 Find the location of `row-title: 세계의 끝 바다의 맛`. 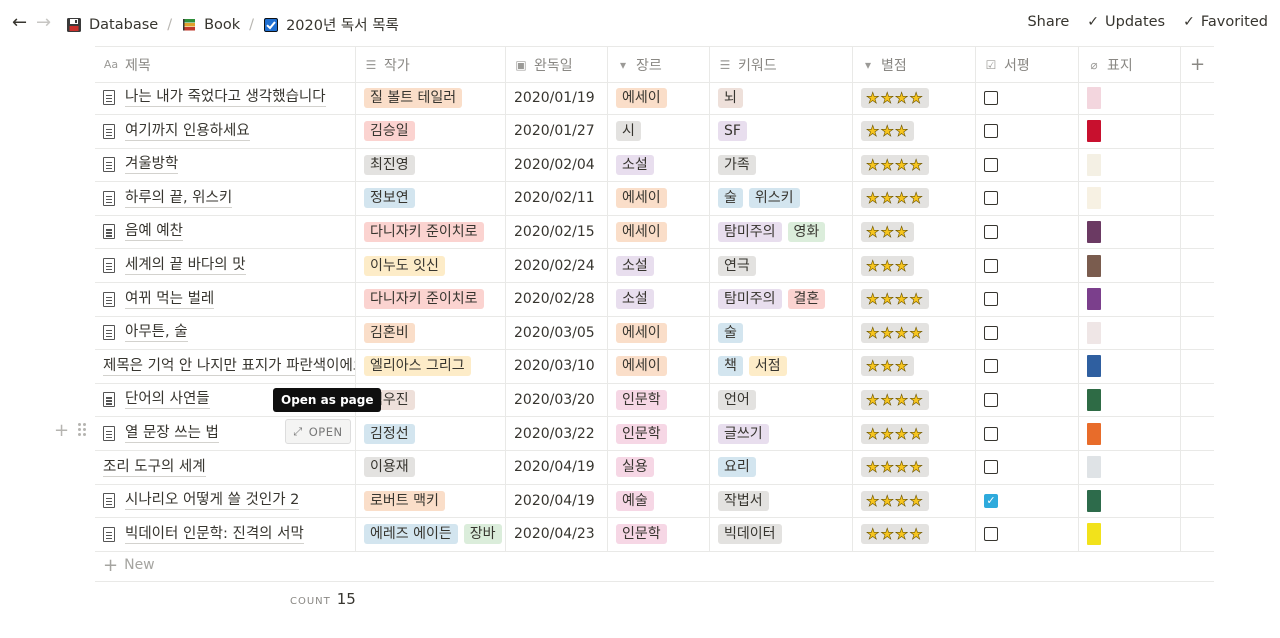

row-title: 세계의 끝 바다의 맛 is located at coordinates (185, 265).